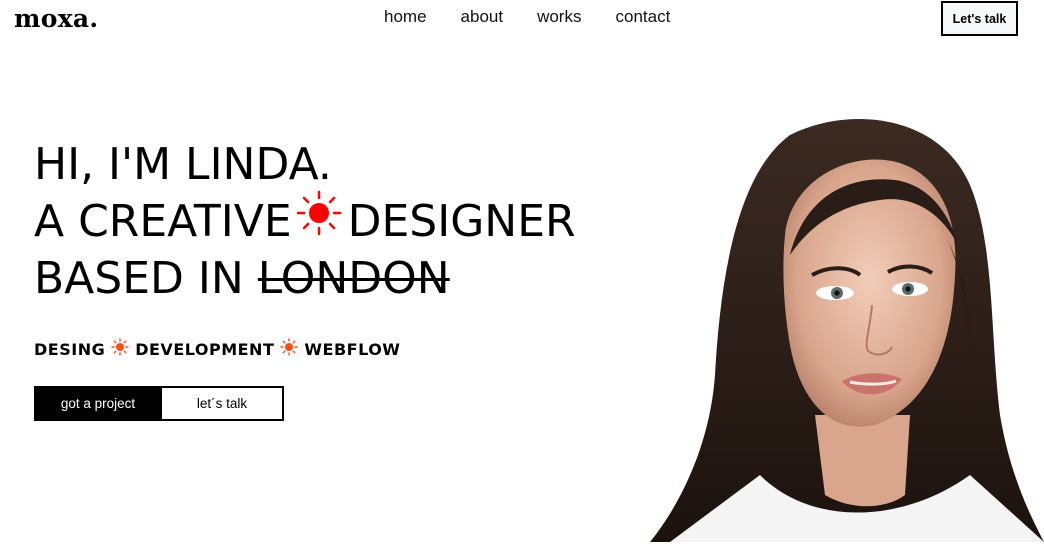 The height and width of the screenshot is (546, 1044). What do you see at coordinates (139, 278) in the screenshot?
I see `headline-based-in: BASED IN` at bounding box center [139, 278].